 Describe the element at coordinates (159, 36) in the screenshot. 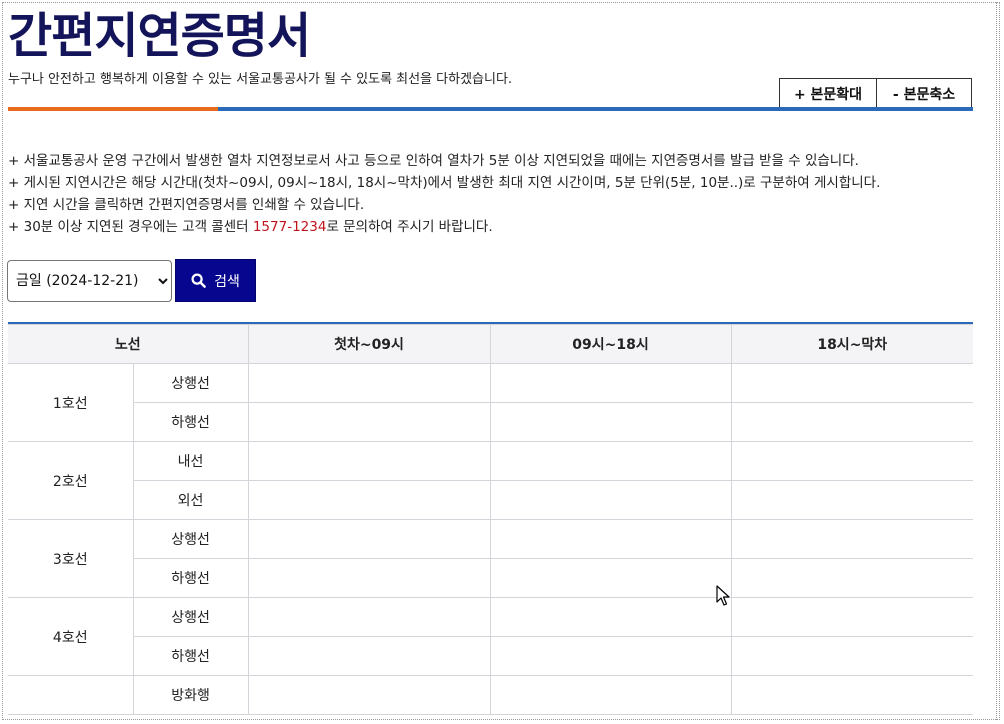

I see `page-title: 간편지연증명서` at that location.